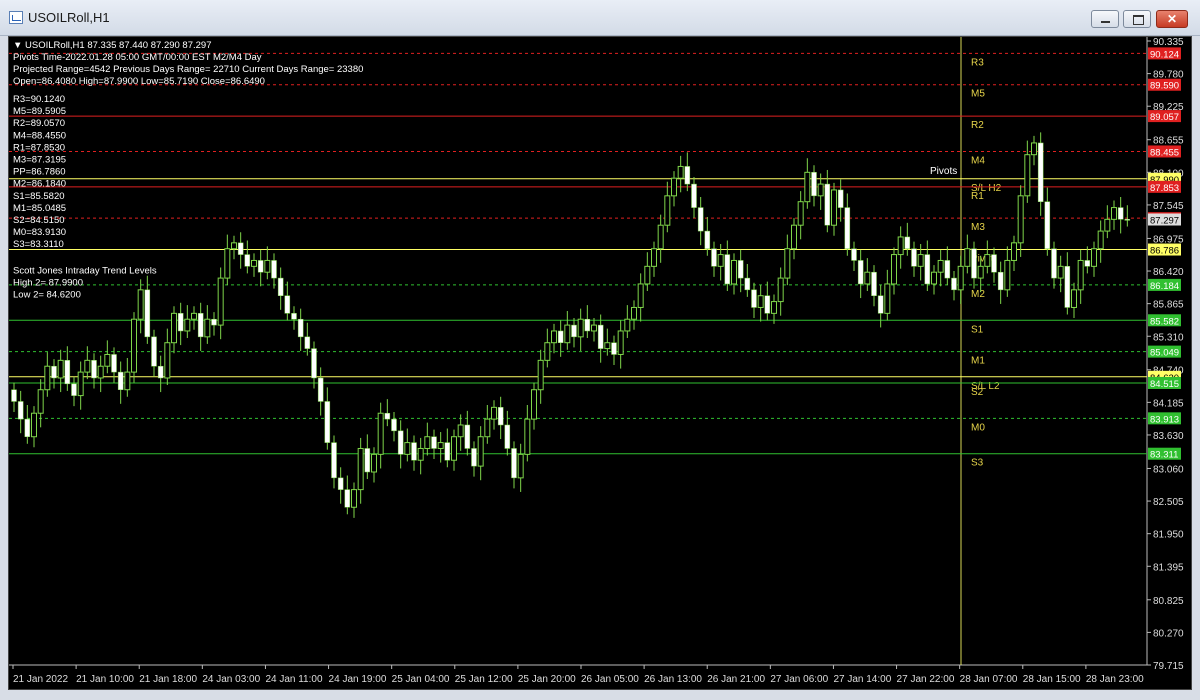  I want to click on pivot-marker-label: M4, so click(978, 160).